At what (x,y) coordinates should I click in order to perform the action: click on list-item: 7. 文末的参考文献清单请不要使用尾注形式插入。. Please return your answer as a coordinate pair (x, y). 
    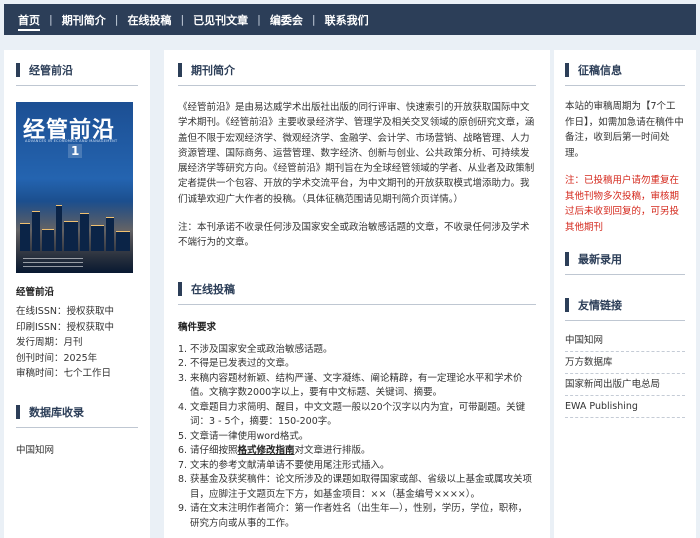
    Looking at the image, I should click on (284, 465).